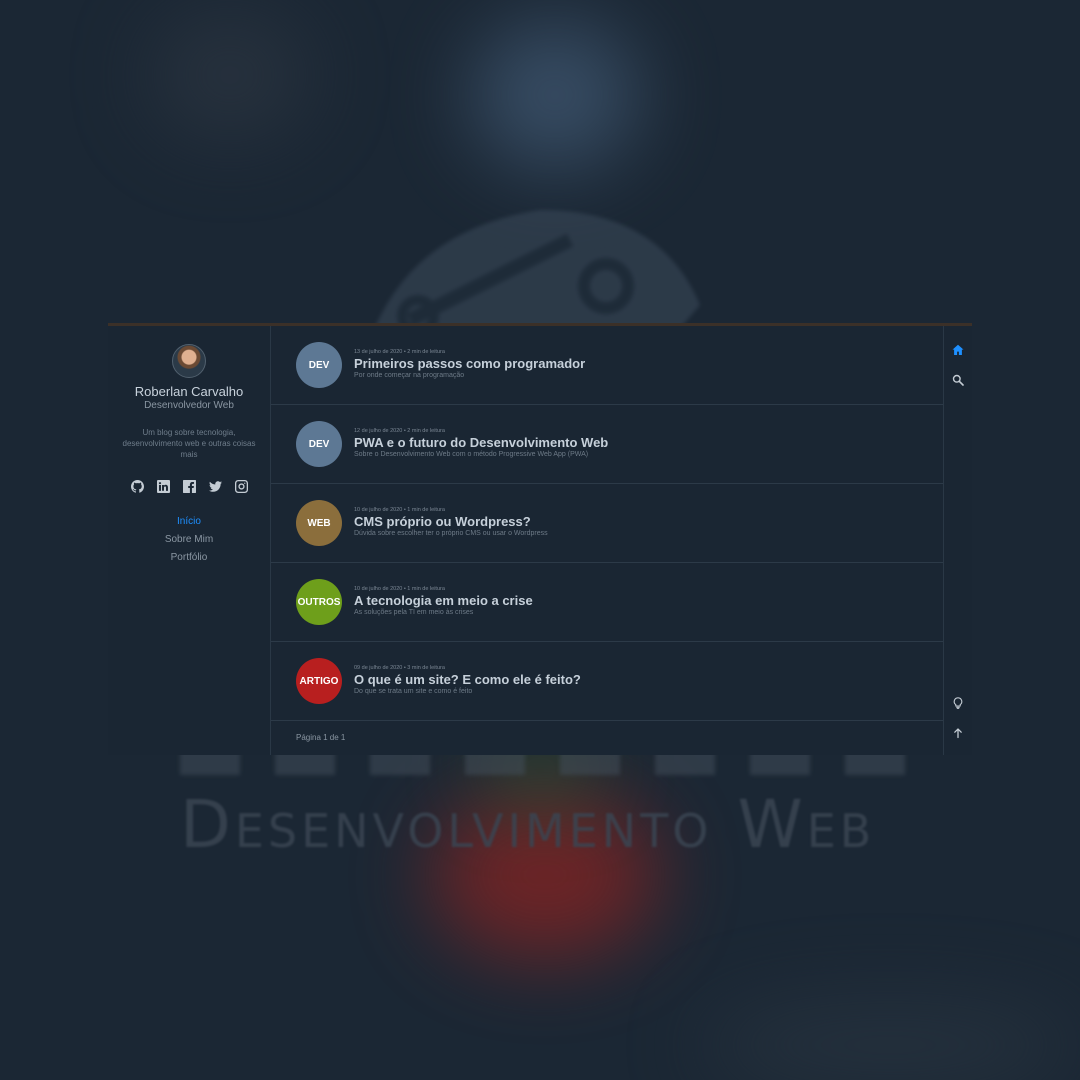 This screenshot has width=1080, height=1080. Describe the element at coordinates (958, 350) in the screenshot. I see `home-icon` at that location.